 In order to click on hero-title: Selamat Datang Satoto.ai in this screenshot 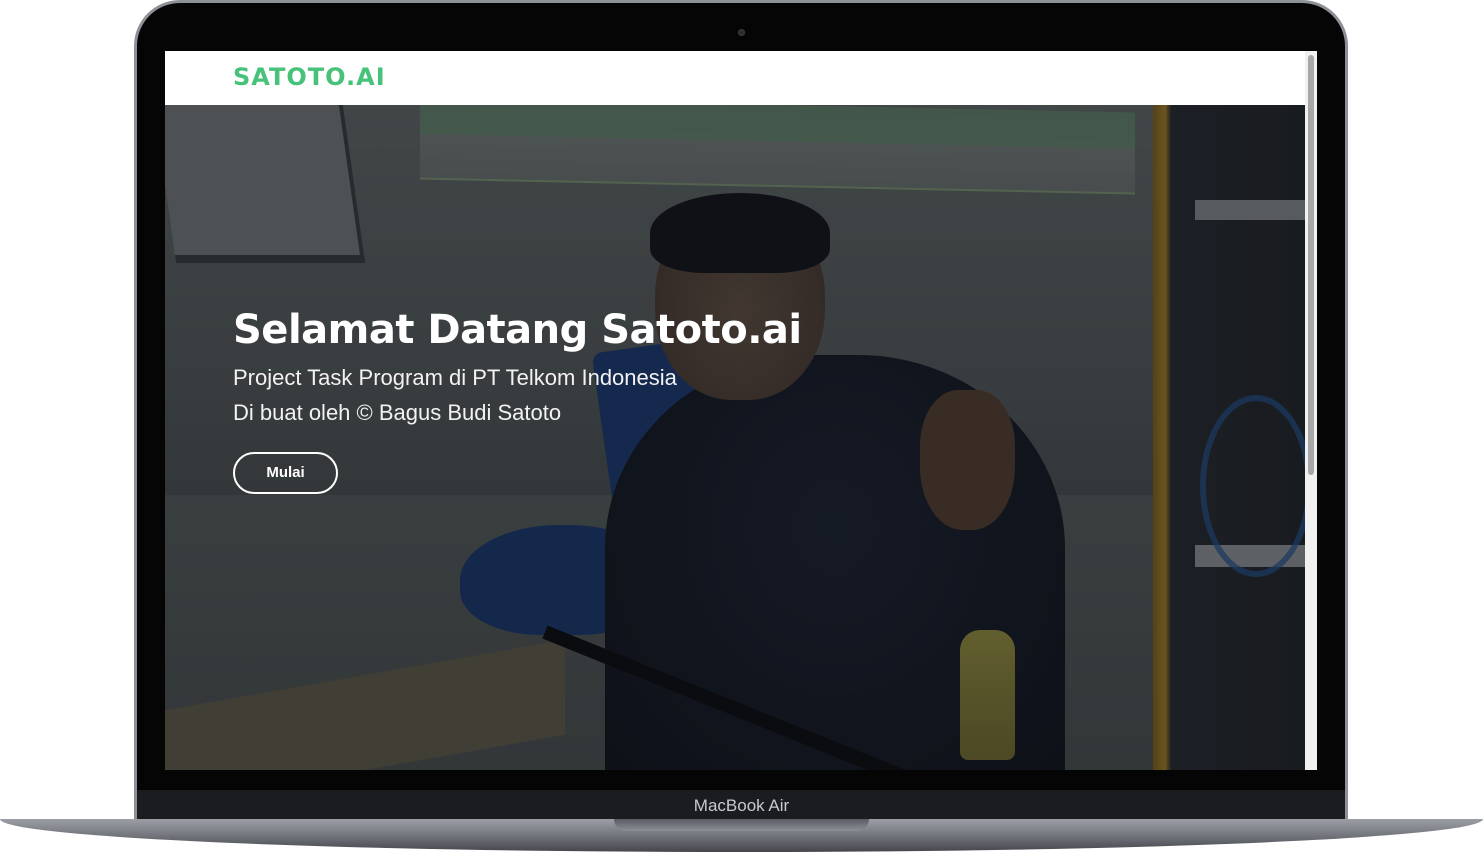, I will do `click(517, 330)`.